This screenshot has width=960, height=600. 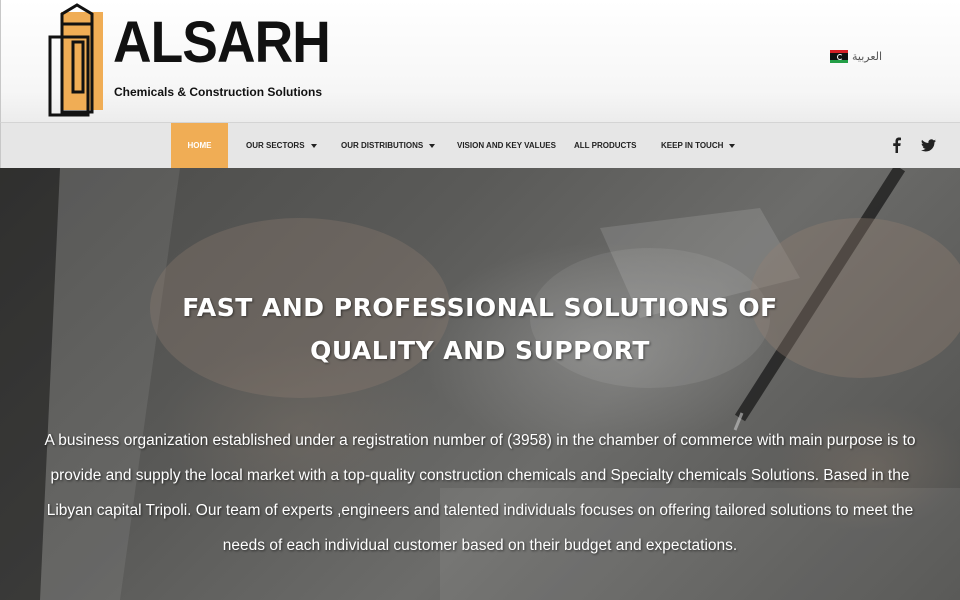 I want to click on language-switch: العربية, so click(x=856, y=56).